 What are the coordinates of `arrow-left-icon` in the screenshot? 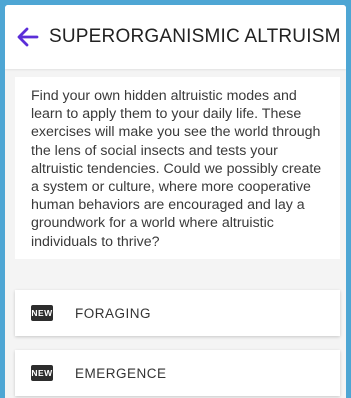 It's located at (28, 37).